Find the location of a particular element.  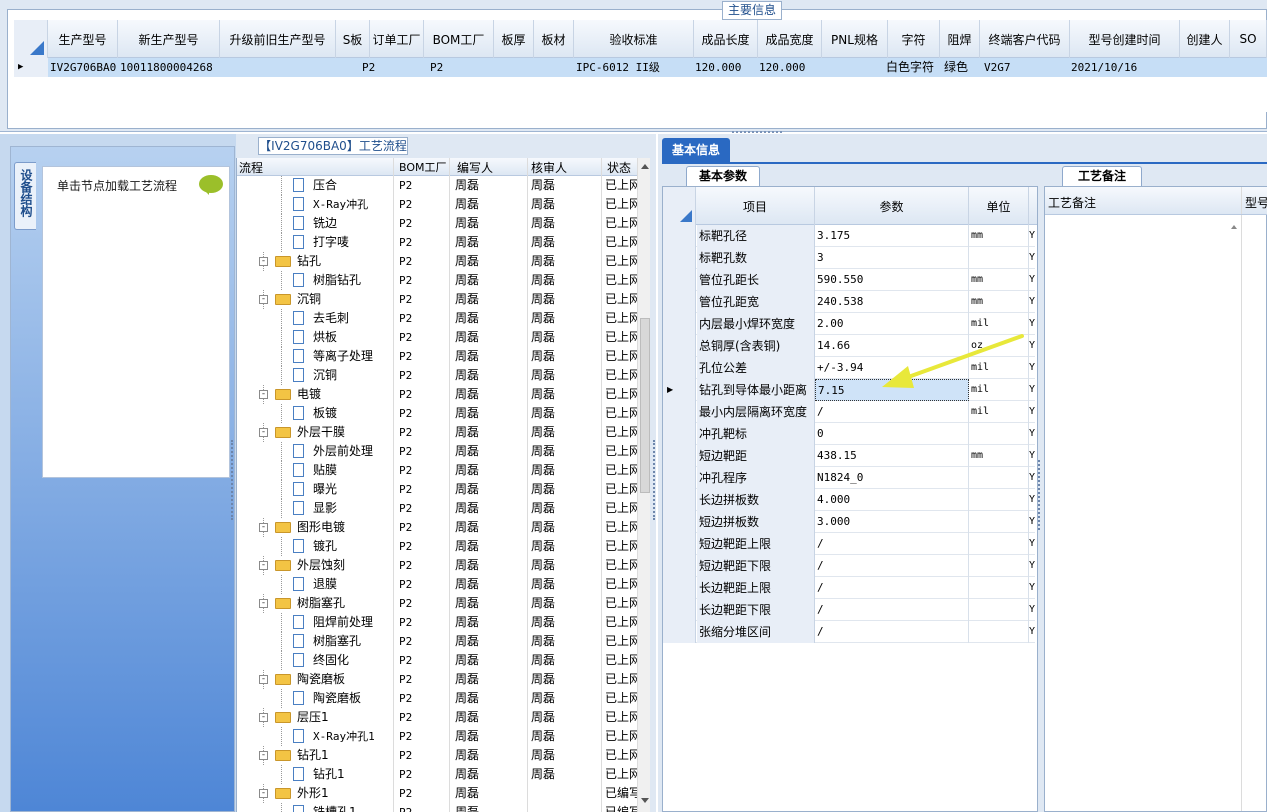

cell-order-factory: P2 is located at coordinates (387, 67).